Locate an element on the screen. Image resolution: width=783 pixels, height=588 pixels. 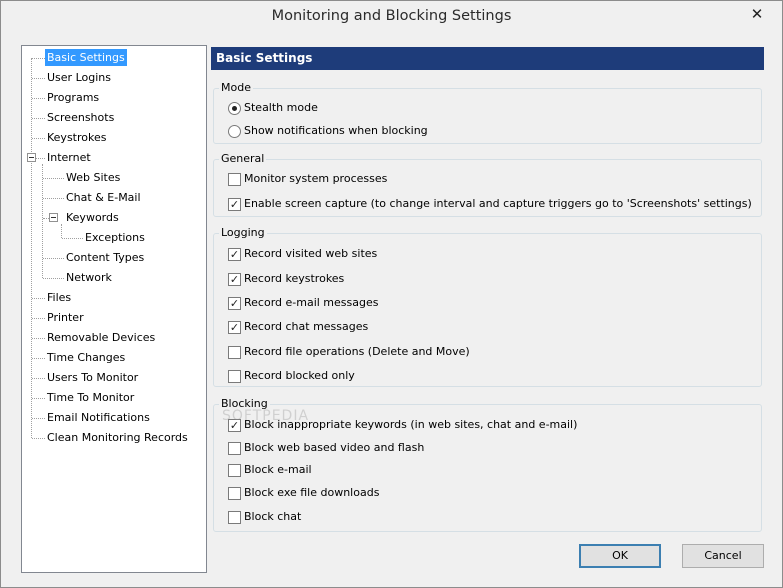
tree-item-time-changes: Time Changes is located at coordinates (86, 357).